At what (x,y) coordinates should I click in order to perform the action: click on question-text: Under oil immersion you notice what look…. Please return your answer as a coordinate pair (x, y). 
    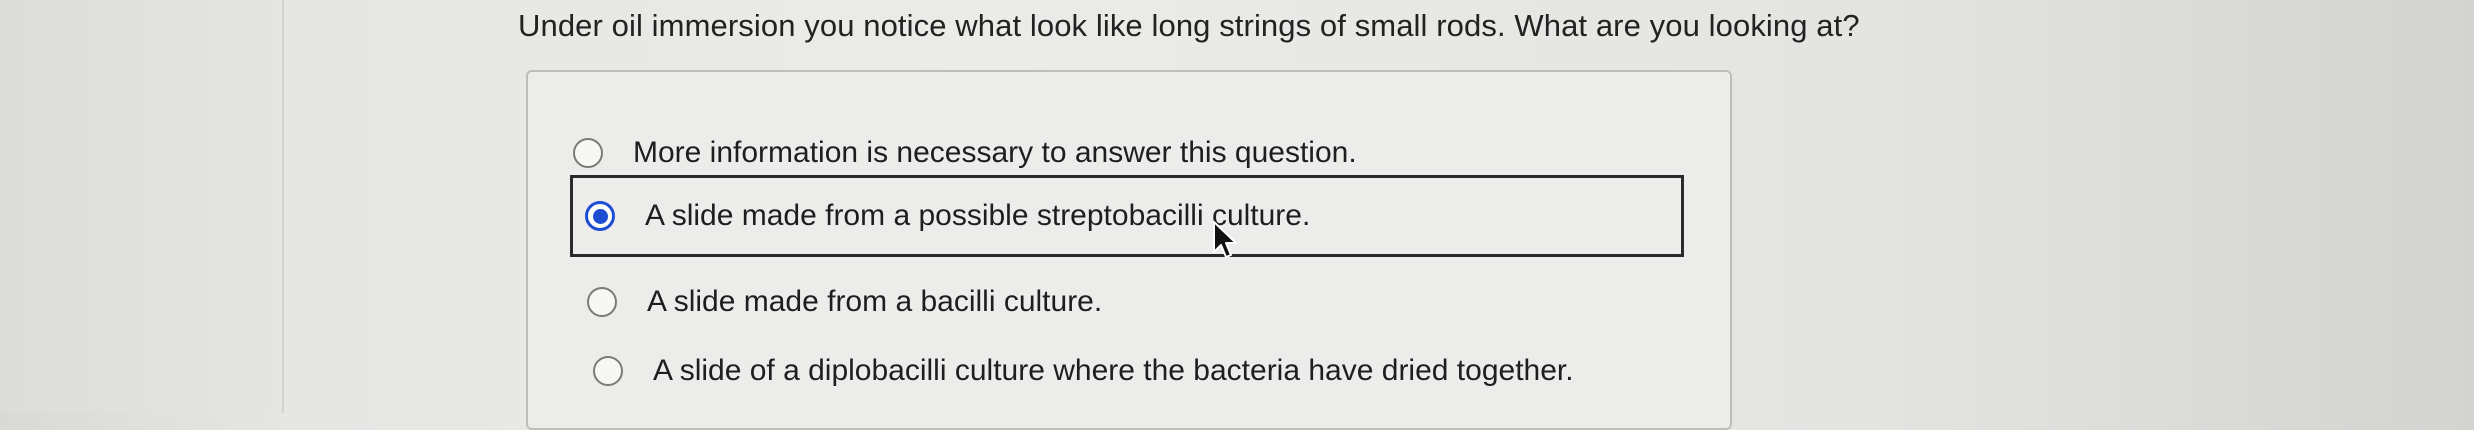
    Looking at the image, I should click on (1189, 25).